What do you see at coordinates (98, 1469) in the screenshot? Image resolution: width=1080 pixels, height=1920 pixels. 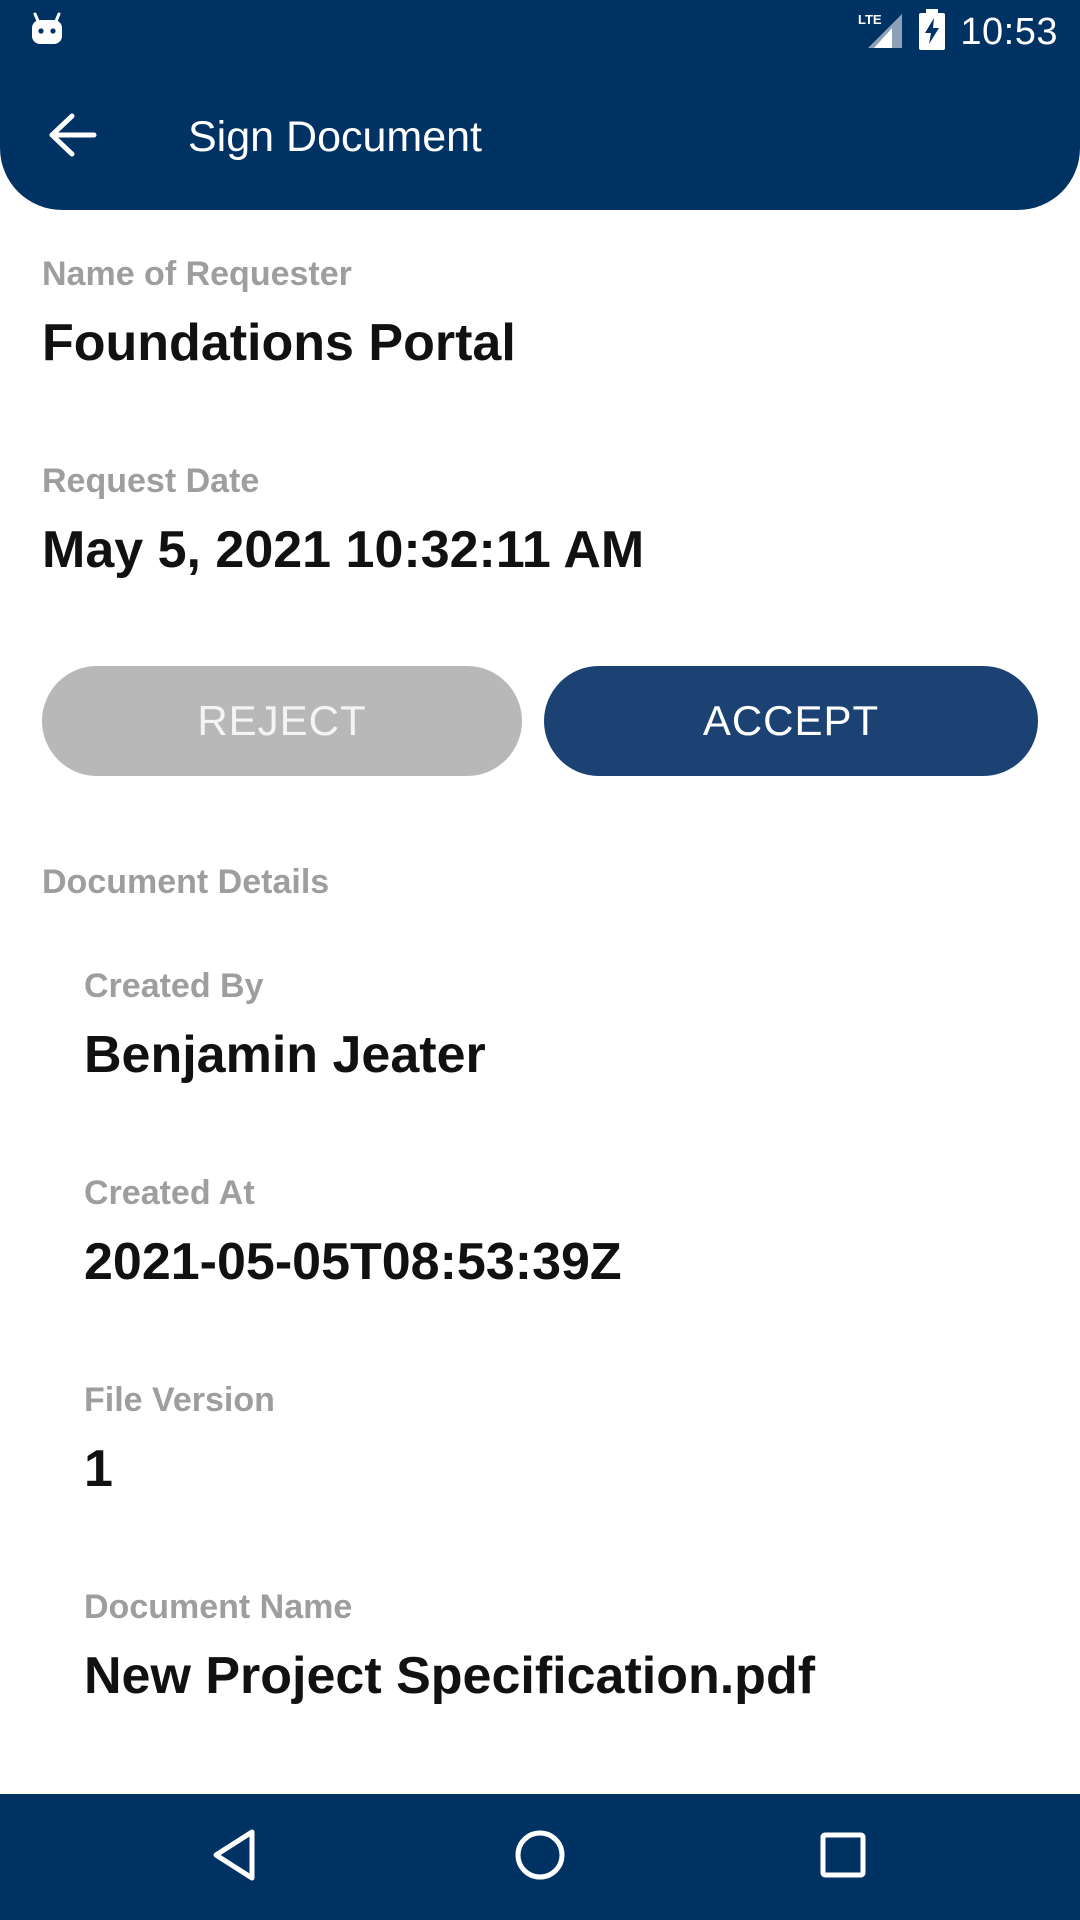 I see `file-version-value: 1` at bounding box center [98, 1469].